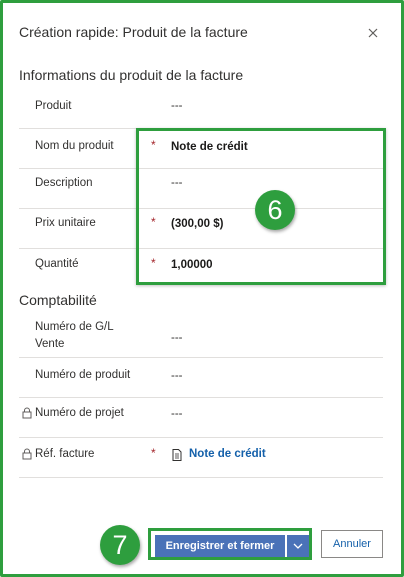 The height and width of the screenshot is (577, 404). Describe the element at coordinates (133, 32) in the screenshot. I see `dialog-title: Création rapide: Produit de la facture` at that location.